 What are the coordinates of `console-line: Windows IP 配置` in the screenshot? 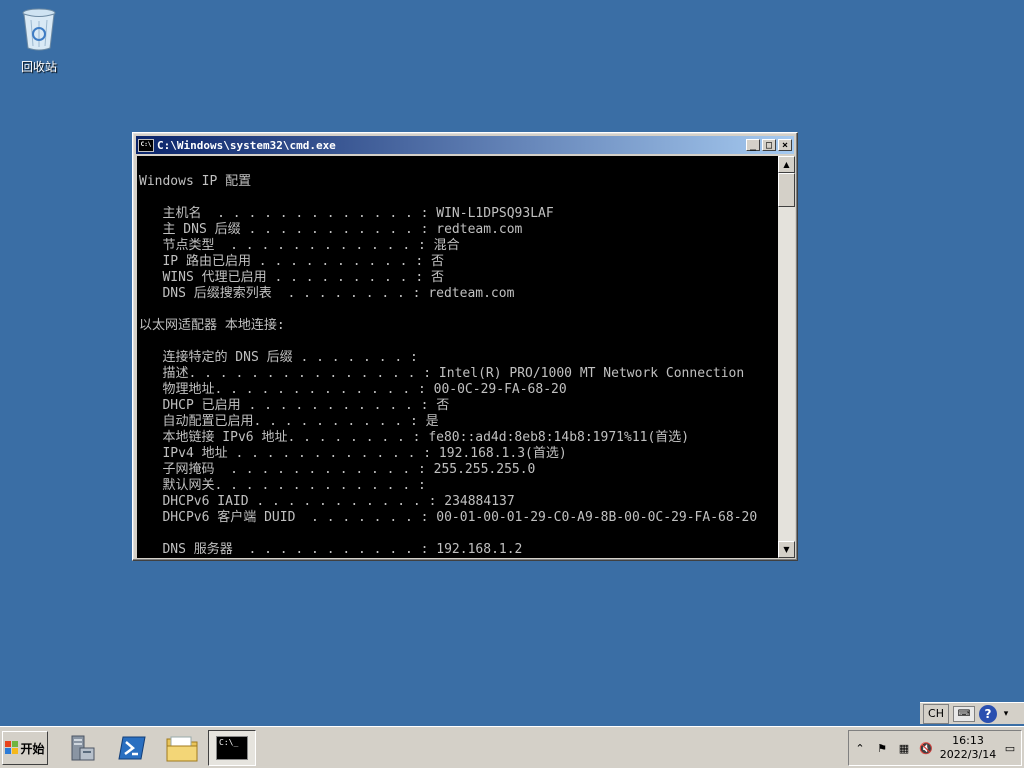 It's located at (195, 181).